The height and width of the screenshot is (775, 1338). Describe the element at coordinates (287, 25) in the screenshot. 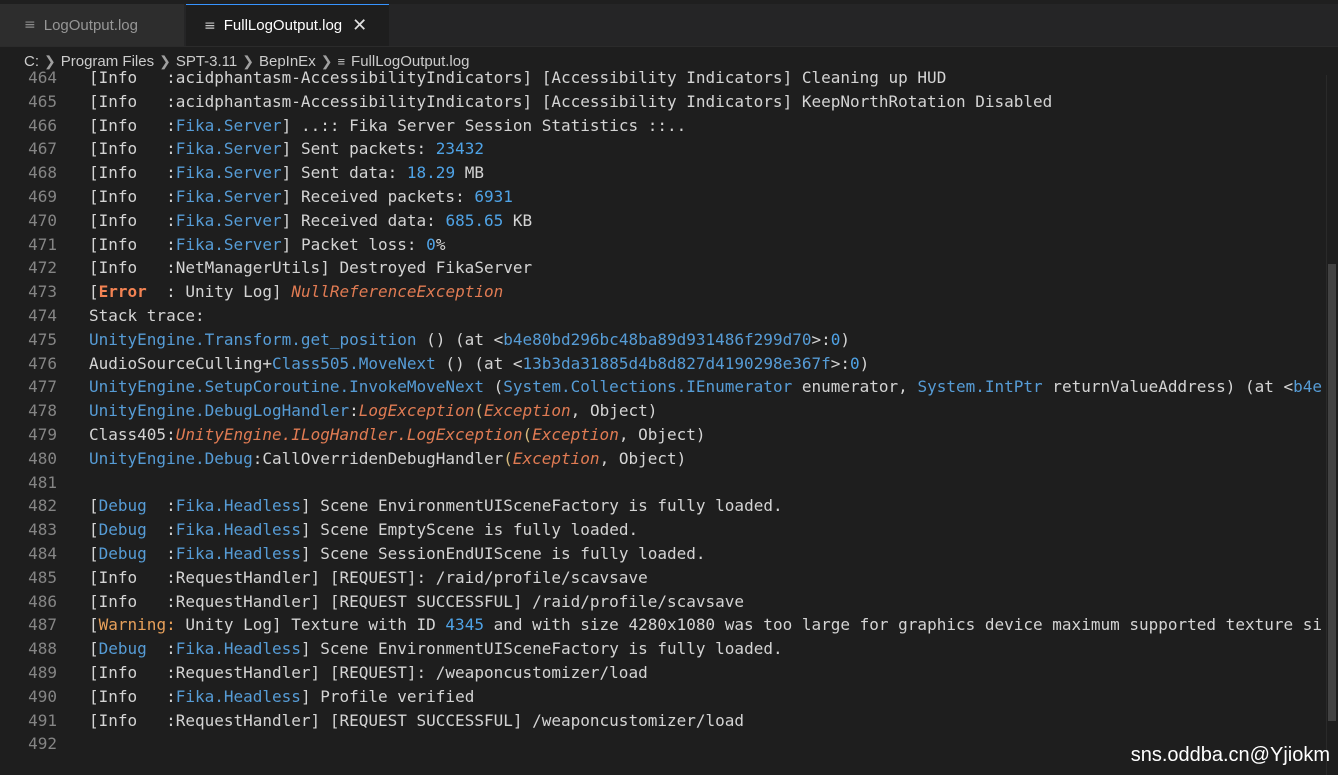

I see `tab-fulllogoutput: ≡ FullLogOutput.log ✕` at that location.